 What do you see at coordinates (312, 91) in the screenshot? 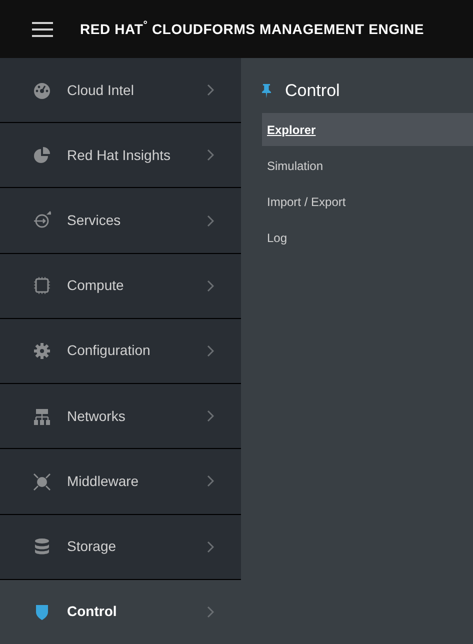
I see `submenu-title: Control` at bounding box center [312, 91].